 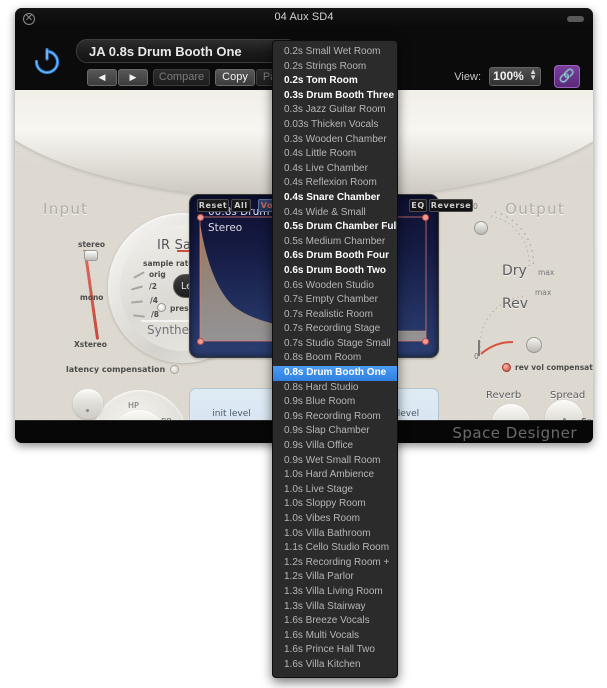 I want to click on dry-knob-handle, so click(x=481, y=228).